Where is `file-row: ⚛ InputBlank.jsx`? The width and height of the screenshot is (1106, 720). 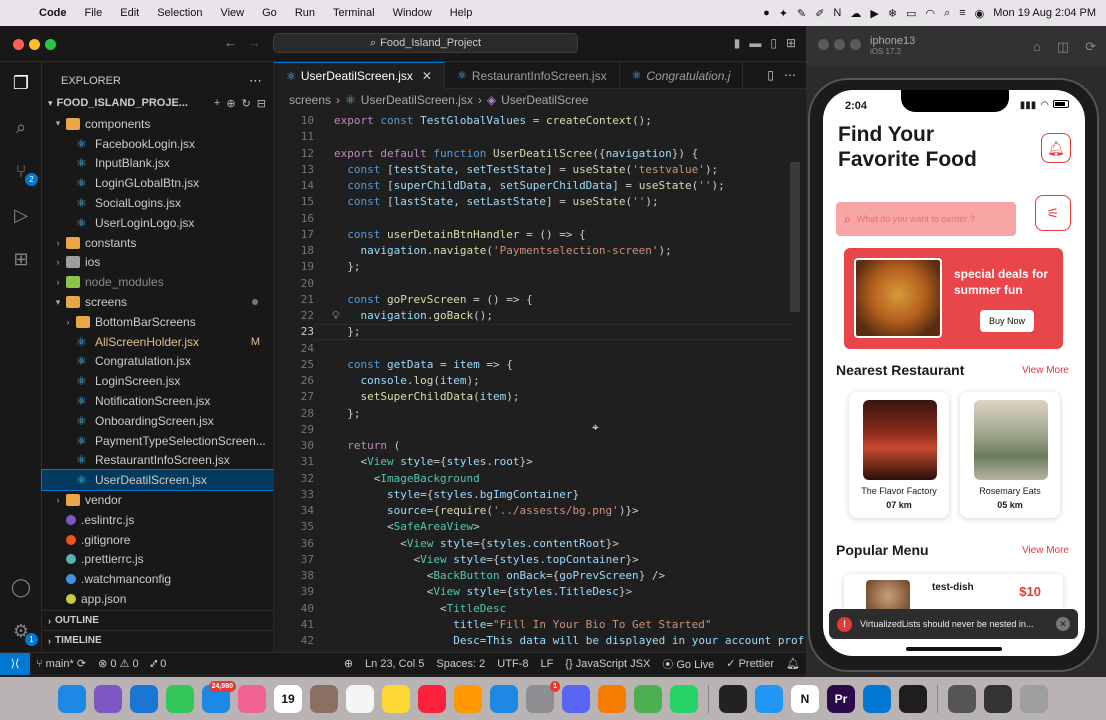
file-row: ⚛ InputBlank.jsx is located at coordinates (158, 164).